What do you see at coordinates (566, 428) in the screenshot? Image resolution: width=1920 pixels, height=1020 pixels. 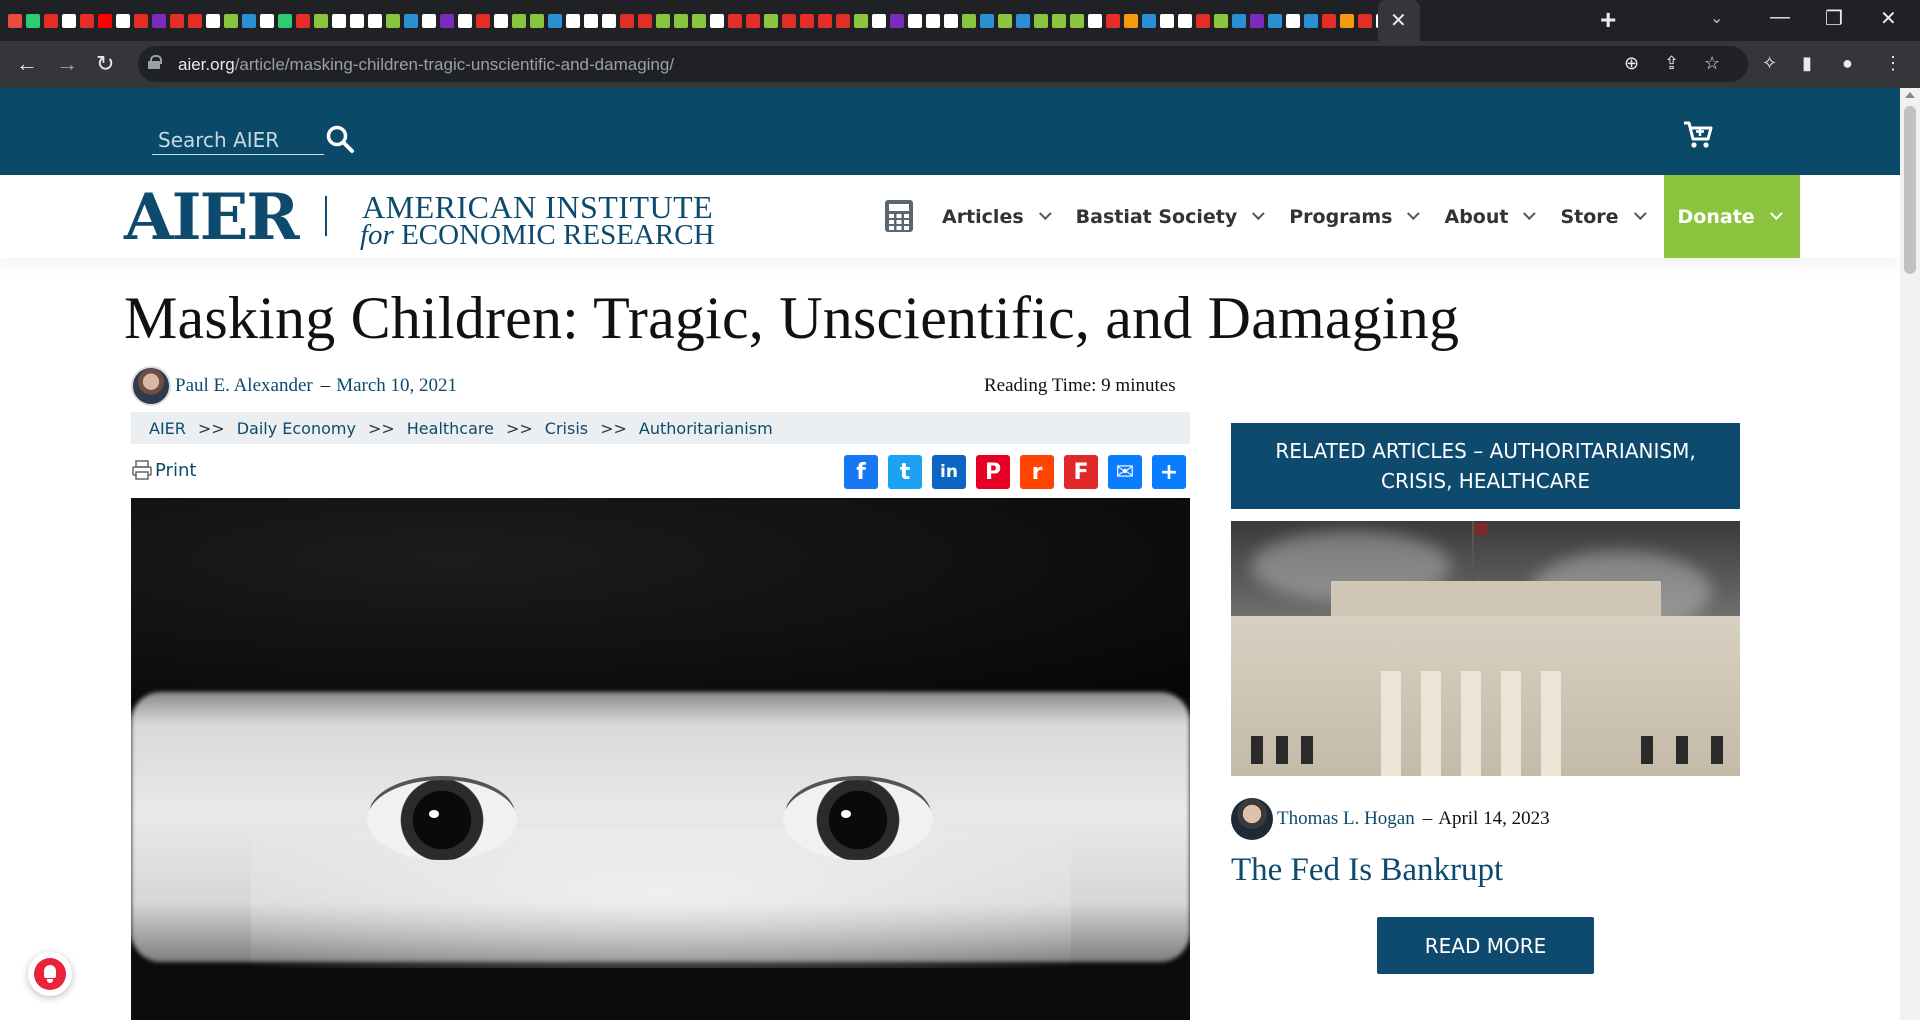 I see `breadcrumb-crisis: Crisis` at bounding box center [566, 428].